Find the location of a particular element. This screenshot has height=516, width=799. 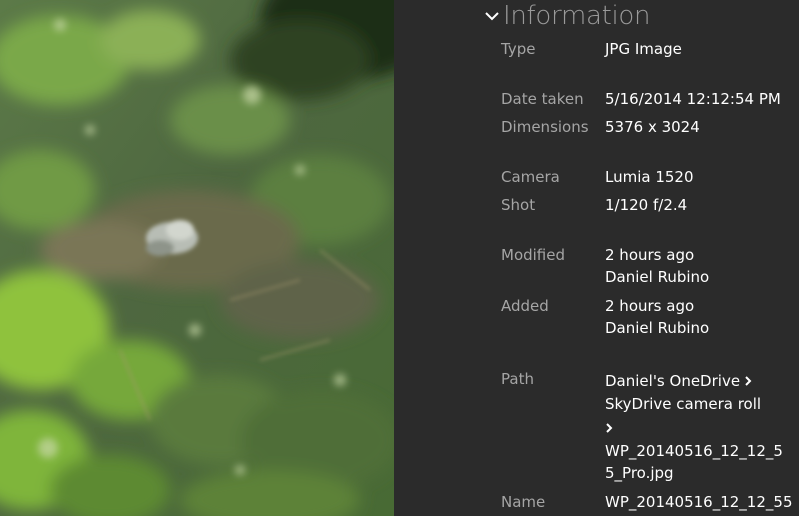

type-label: Type is located at coordinates (518, 49).